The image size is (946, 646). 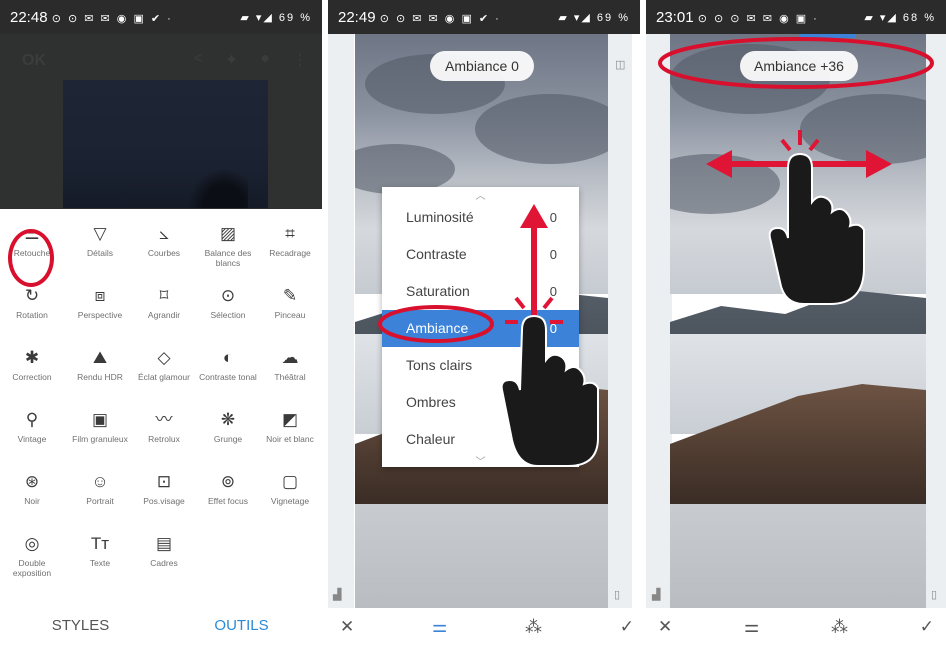 What do you see at coordinates (436, 324) in the screenshot?
I see `highlight-circle-ambiance` at bounding box center [436, 324].